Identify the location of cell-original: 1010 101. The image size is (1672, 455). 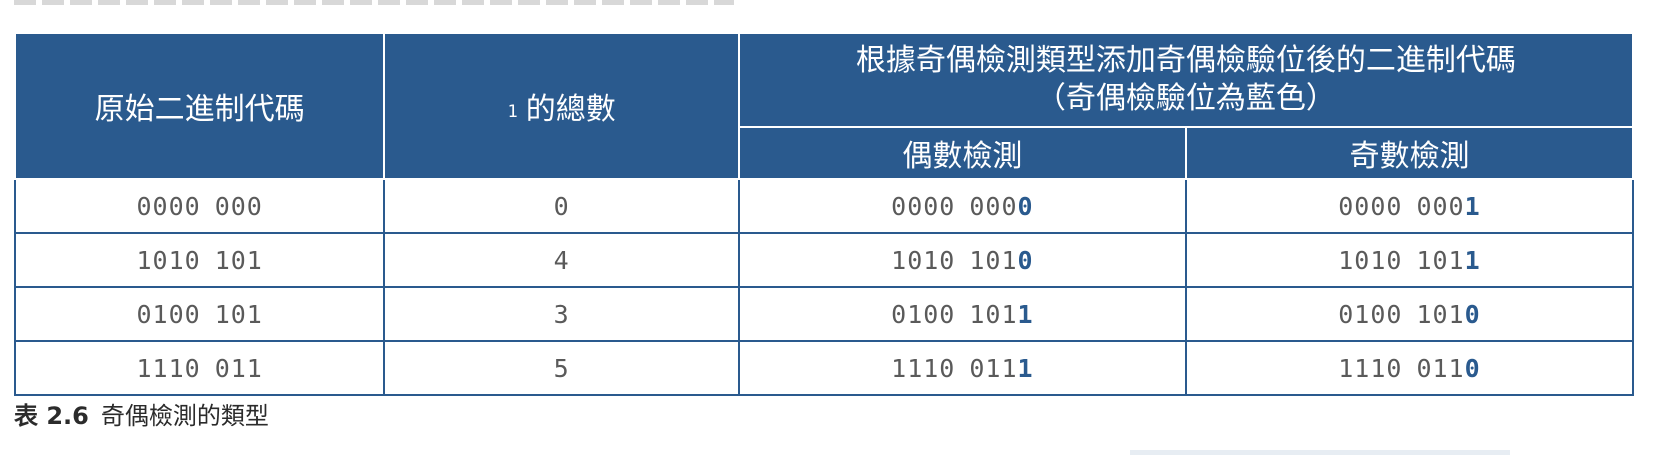
(199, 260).